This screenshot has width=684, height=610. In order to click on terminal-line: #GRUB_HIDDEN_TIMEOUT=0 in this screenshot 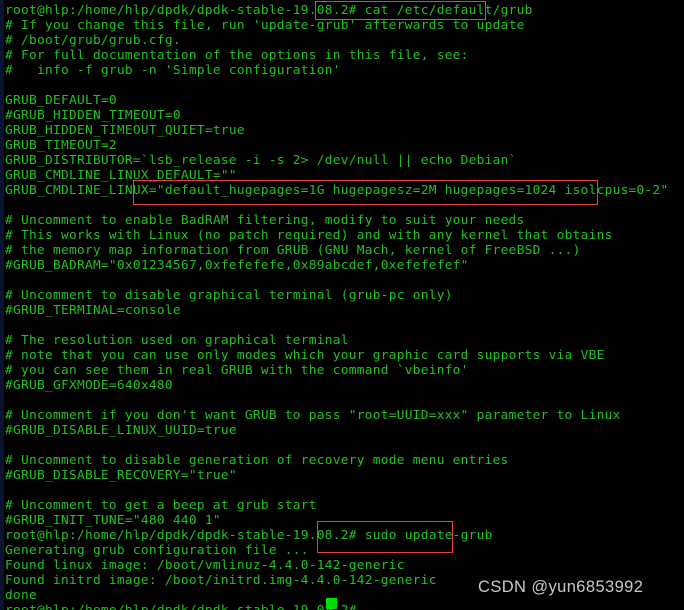, I will do `click(93, 115)`.